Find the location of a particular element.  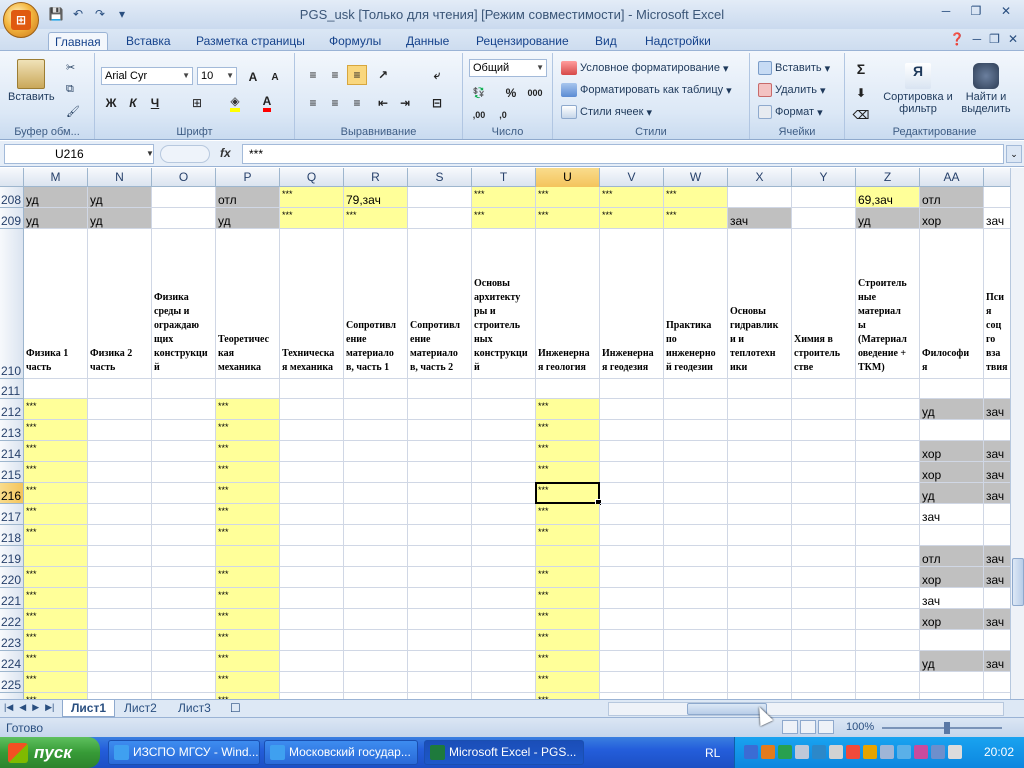

row-header: 216 is located at coordinates (12, 493).